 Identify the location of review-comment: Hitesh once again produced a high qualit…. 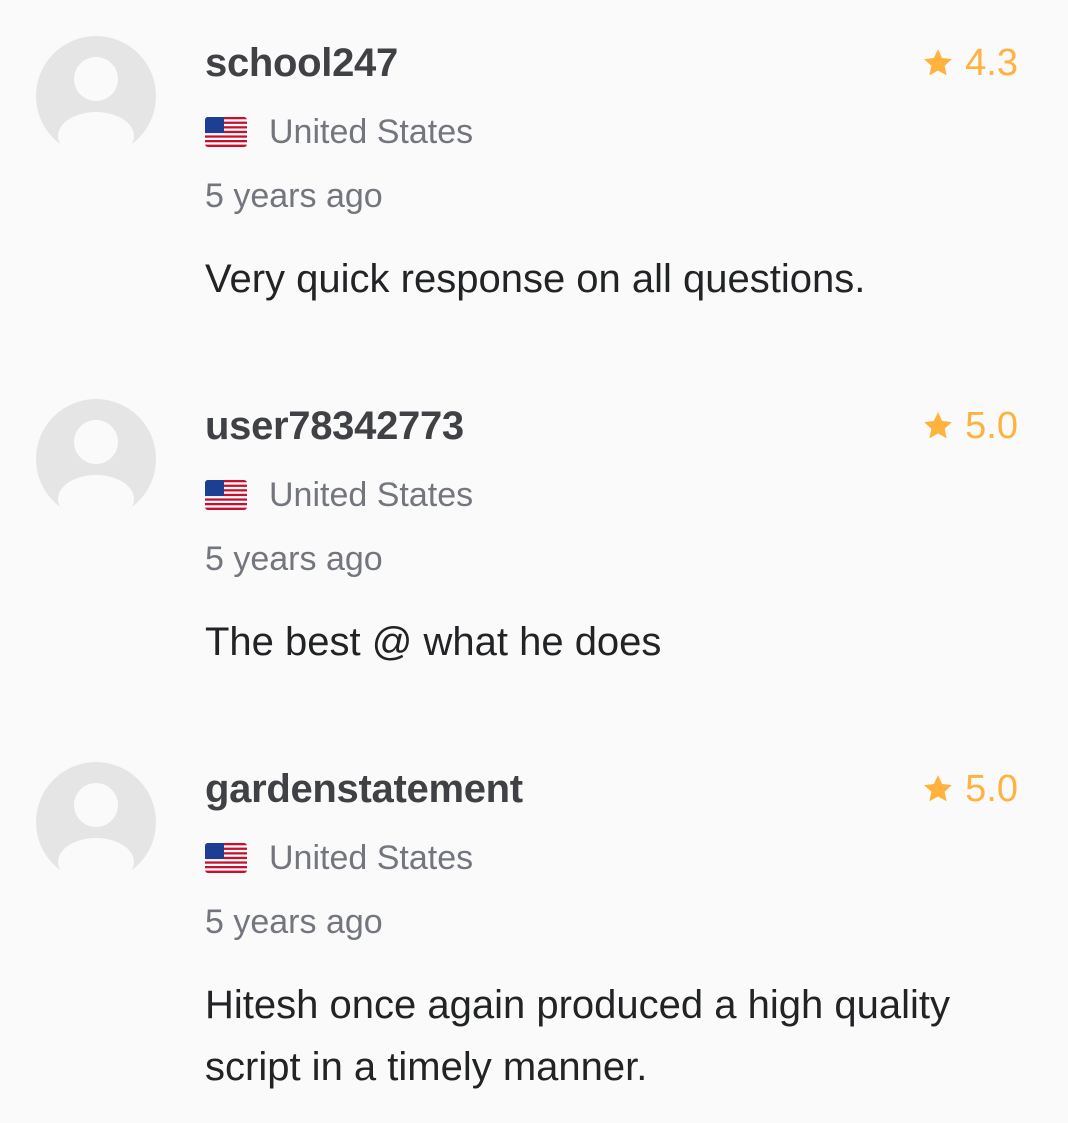
(577, 1036).